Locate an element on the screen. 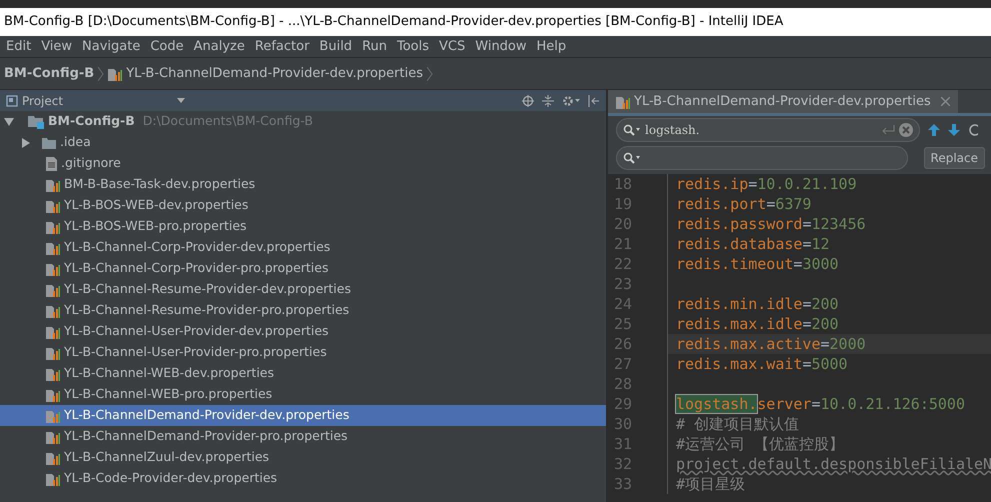 This screenshot has height=502, width=991. tree-item: .idea is located at coordinates (303, 142).